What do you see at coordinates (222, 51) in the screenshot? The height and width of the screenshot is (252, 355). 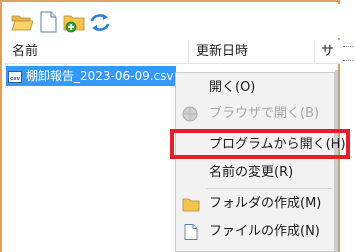 I see `column-modified: 更新日時` at bounding box center [222, 51].